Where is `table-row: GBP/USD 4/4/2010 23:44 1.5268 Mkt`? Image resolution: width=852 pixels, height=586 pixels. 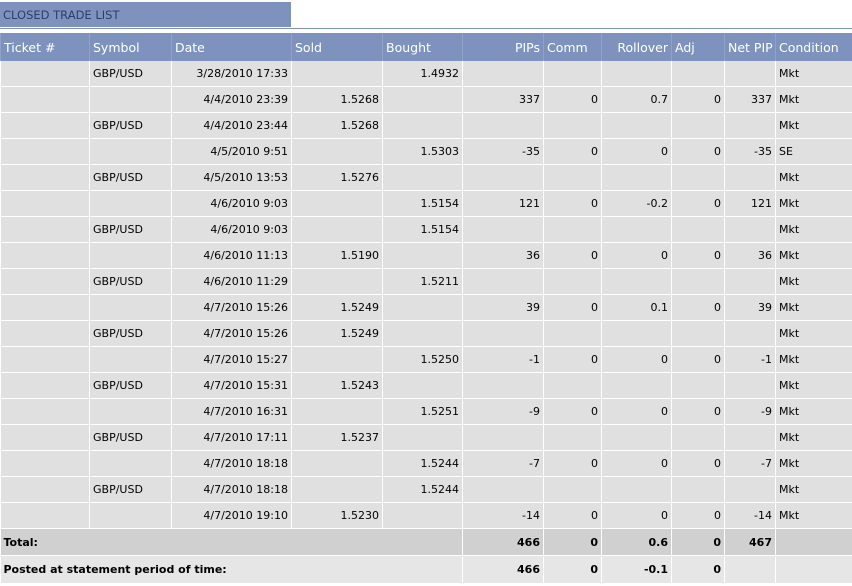
table-row: GBP/USD 4/4/2010 23:44 1.5268 Mkt is located at coordinates (426, 125).